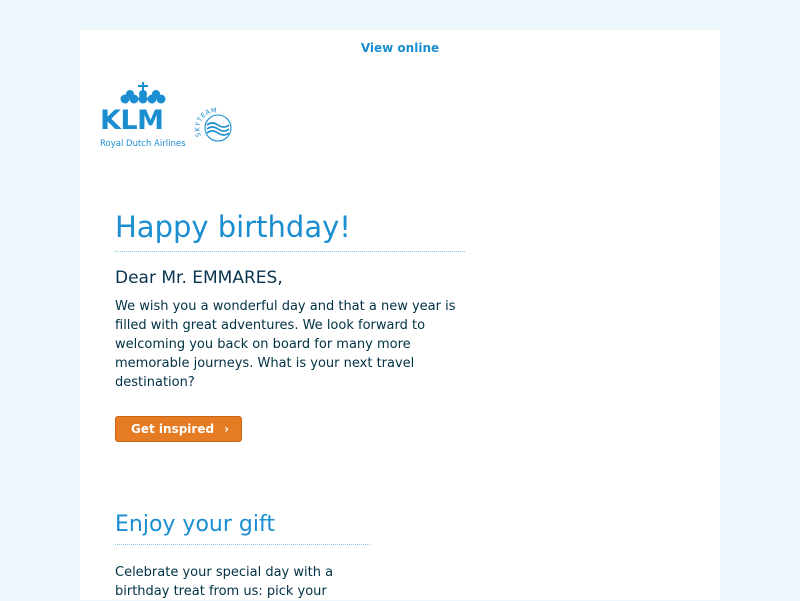 Image resolution: width=800 pixels, height=601 pixels. I want to click on greeting: Dear Mr. EMMARES,, so click(199, 278).